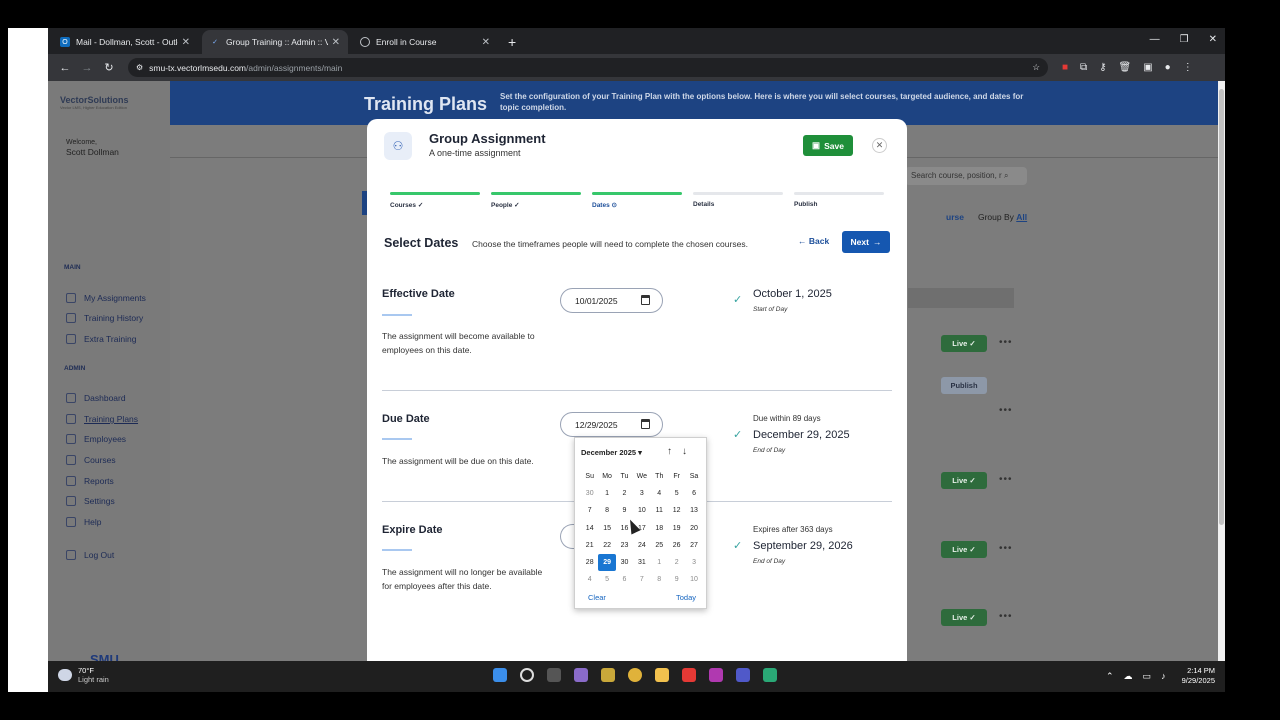 This screenshot has height=720, width=1280. What do you see at coordinates (425, 42) in the screenshot?
I see `tab-enroll: Enroll in Course ✕` at bounding box center [425, 42].